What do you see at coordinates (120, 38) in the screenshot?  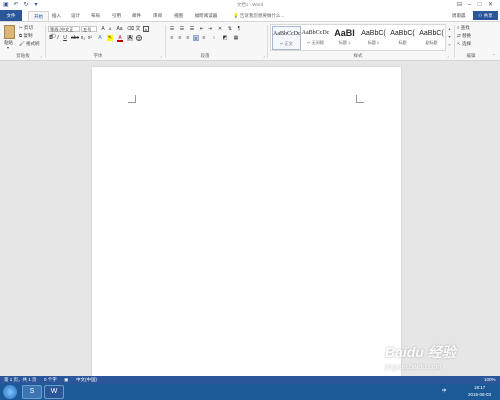 I see `font-color-icon: A` at bounding box center [120, 38].